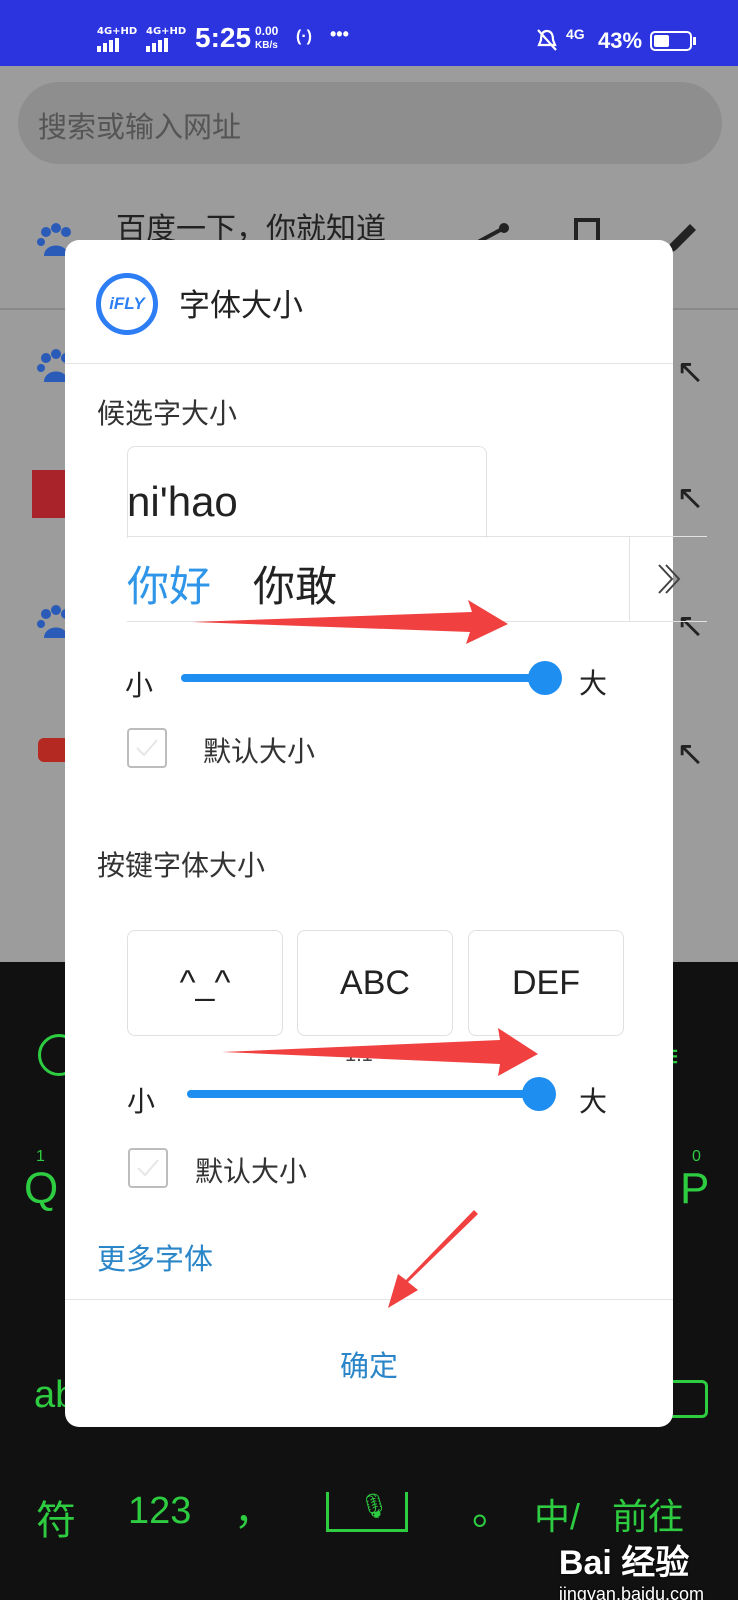 The image size is (738, 1600). Describe the element at coordinates (182, 501) in the screenshot. I see `candidate-preview-pinyin: ni'hao` at that location.